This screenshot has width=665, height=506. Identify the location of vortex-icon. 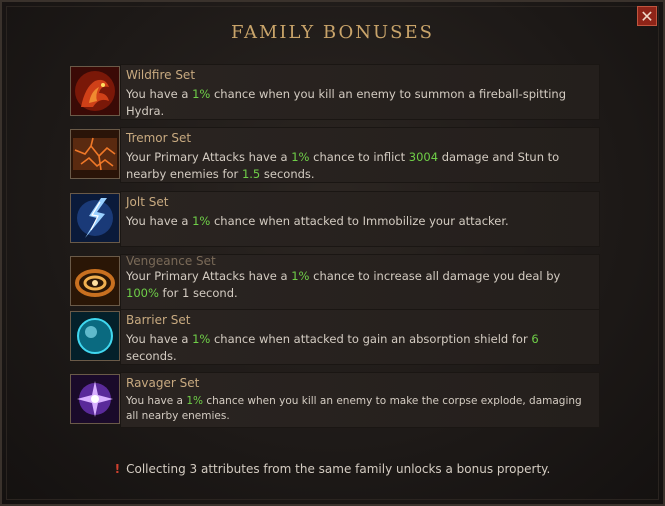
(95, 281).